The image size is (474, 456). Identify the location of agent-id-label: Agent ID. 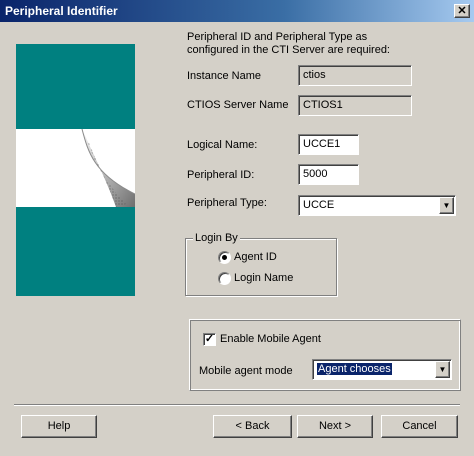
(255, 257).